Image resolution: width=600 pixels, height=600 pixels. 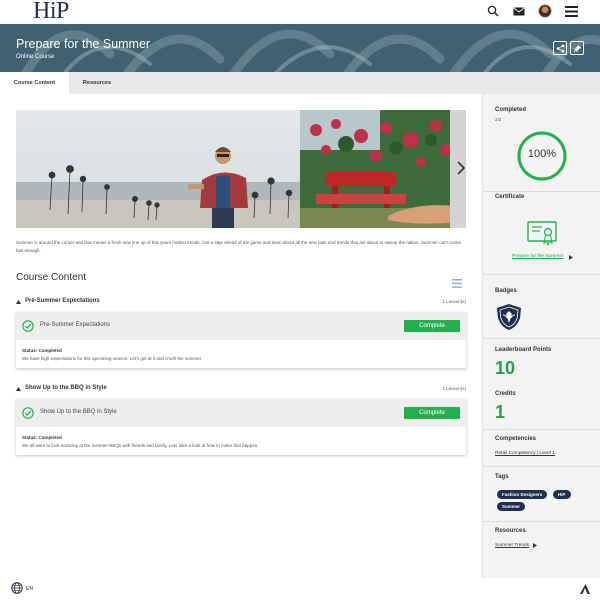 I want to click on tag-chip: Fashion Designers, so click(x=522, y=494).